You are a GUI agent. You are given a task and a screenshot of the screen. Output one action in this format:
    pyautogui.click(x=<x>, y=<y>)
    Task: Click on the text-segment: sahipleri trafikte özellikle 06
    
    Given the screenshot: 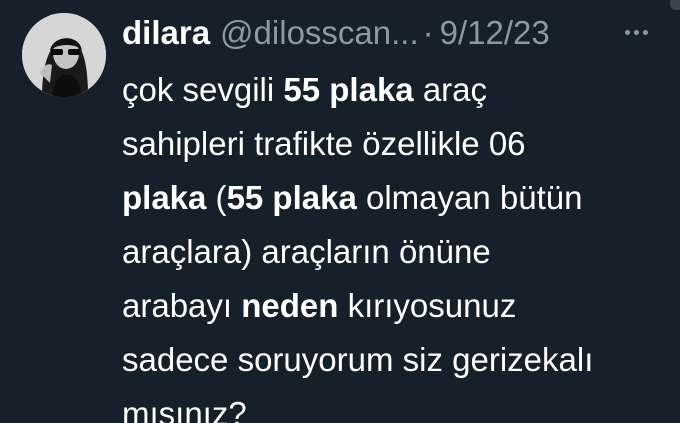 What is the action you would take?
    pyautogui.click(x=324, y=143)
    